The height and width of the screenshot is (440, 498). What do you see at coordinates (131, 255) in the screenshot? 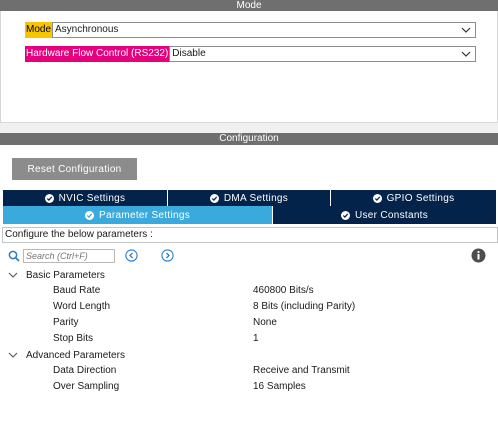
I see `arrow-left-circle-icon` at bounding box center [131, 255].